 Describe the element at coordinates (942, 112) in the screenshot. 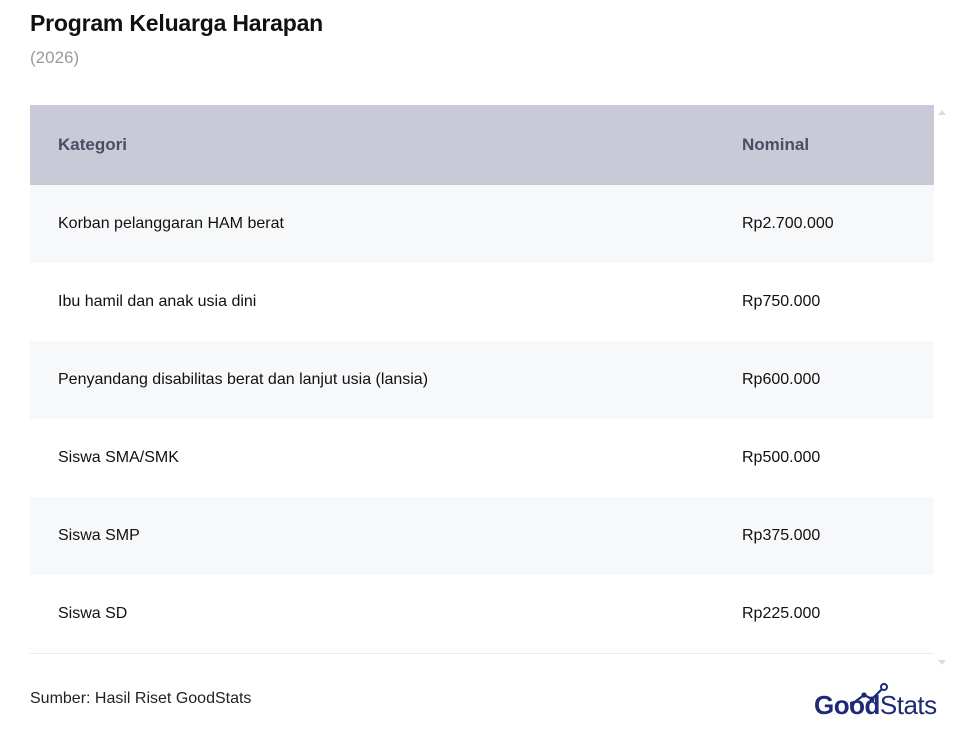

I see `scroll-up-arrow-icon` at that location.